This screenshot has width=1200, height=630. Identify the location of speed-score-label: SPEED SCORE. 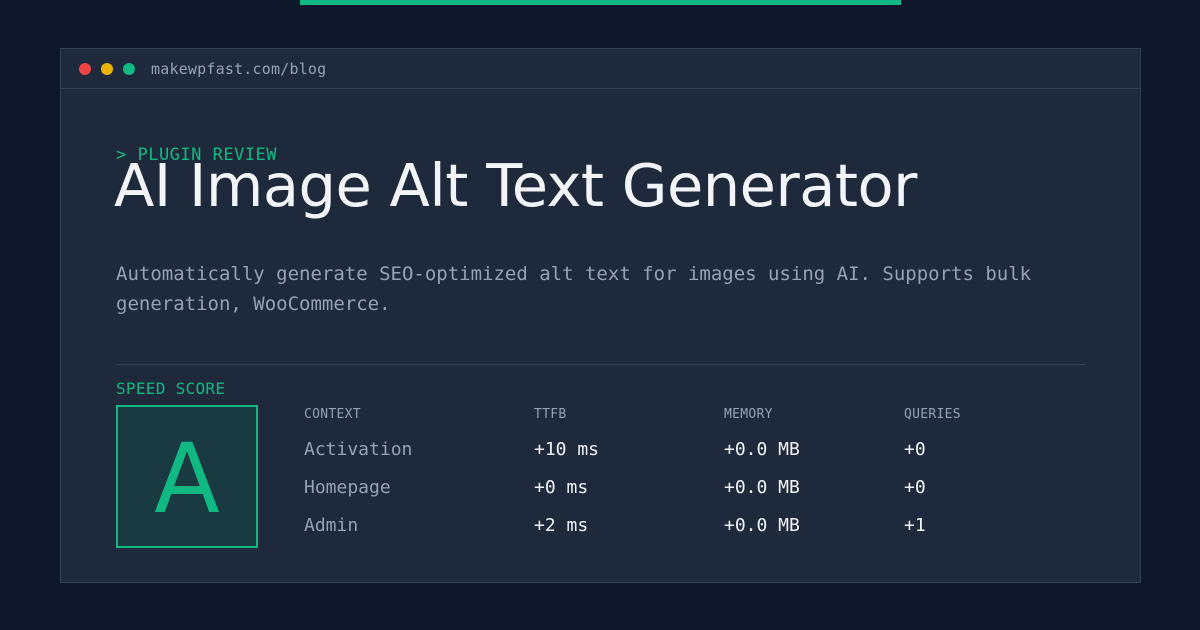
(171, 388).